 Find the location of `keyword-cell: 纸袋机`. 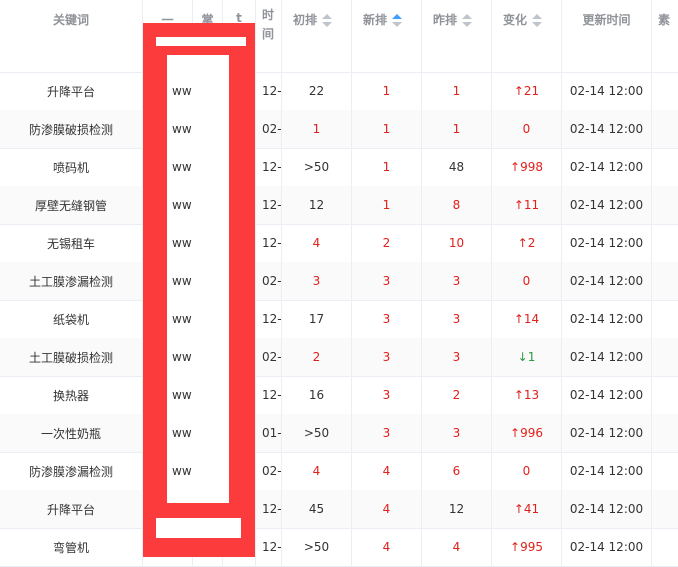

keyword-cell: 纸袋机 is located at coordinates (71, 319).